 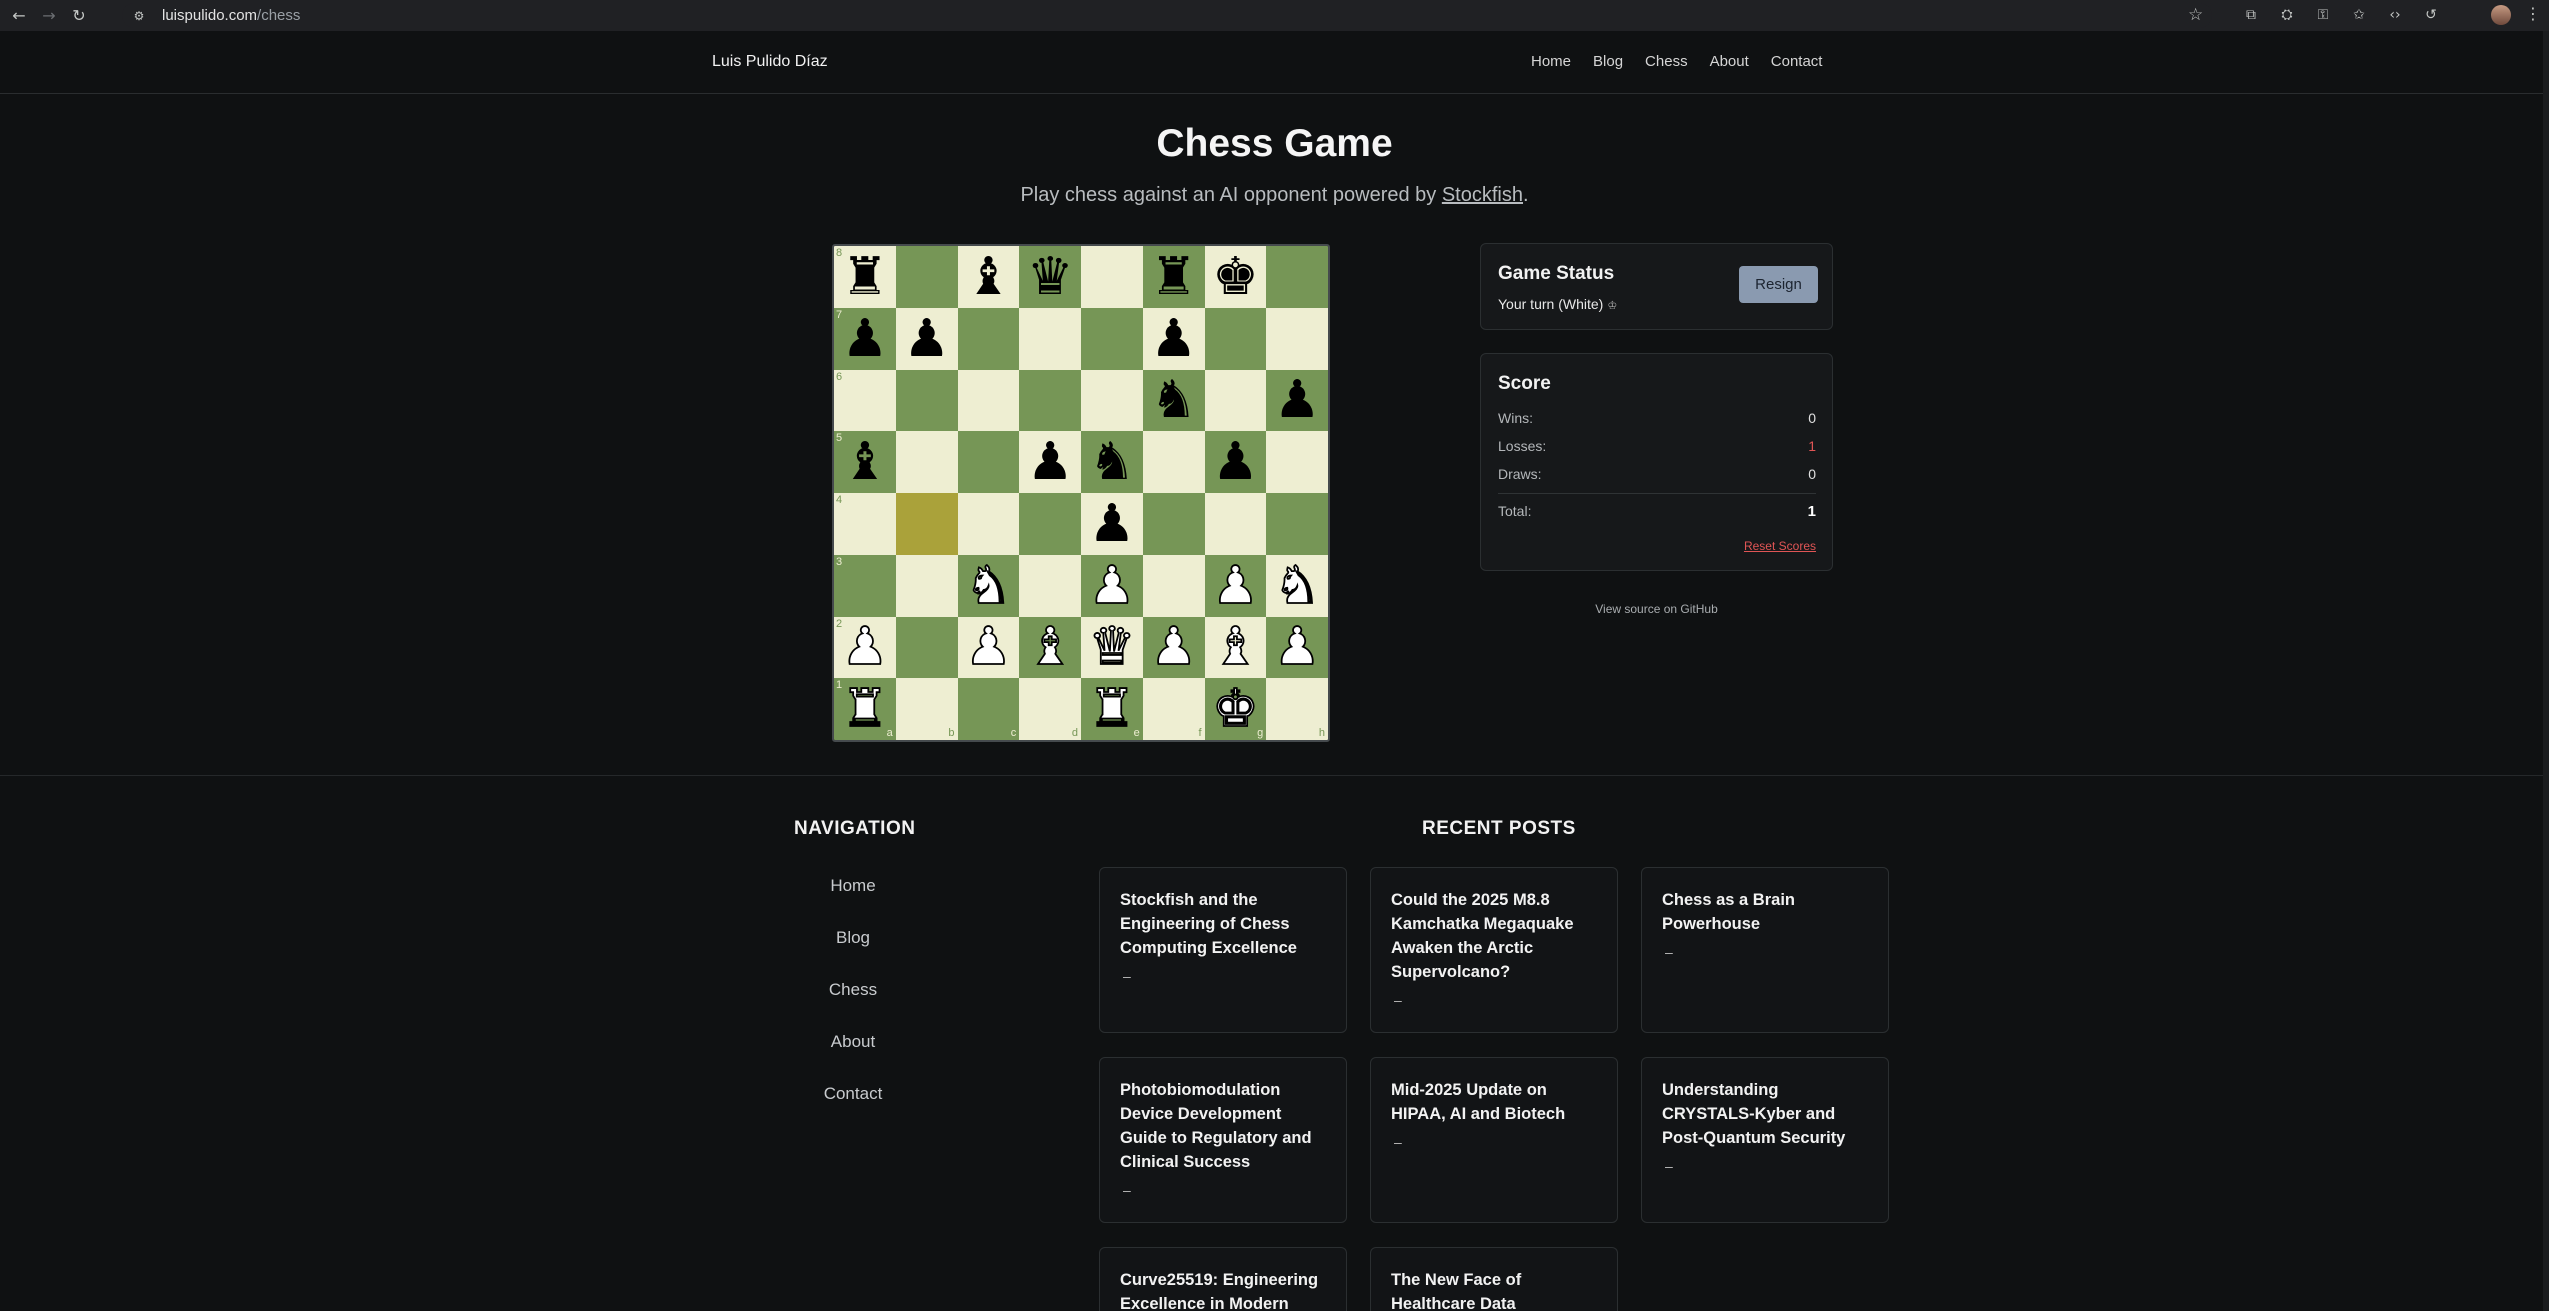 I want to click on square-f2: ♟, so click(x=1173, y=647).